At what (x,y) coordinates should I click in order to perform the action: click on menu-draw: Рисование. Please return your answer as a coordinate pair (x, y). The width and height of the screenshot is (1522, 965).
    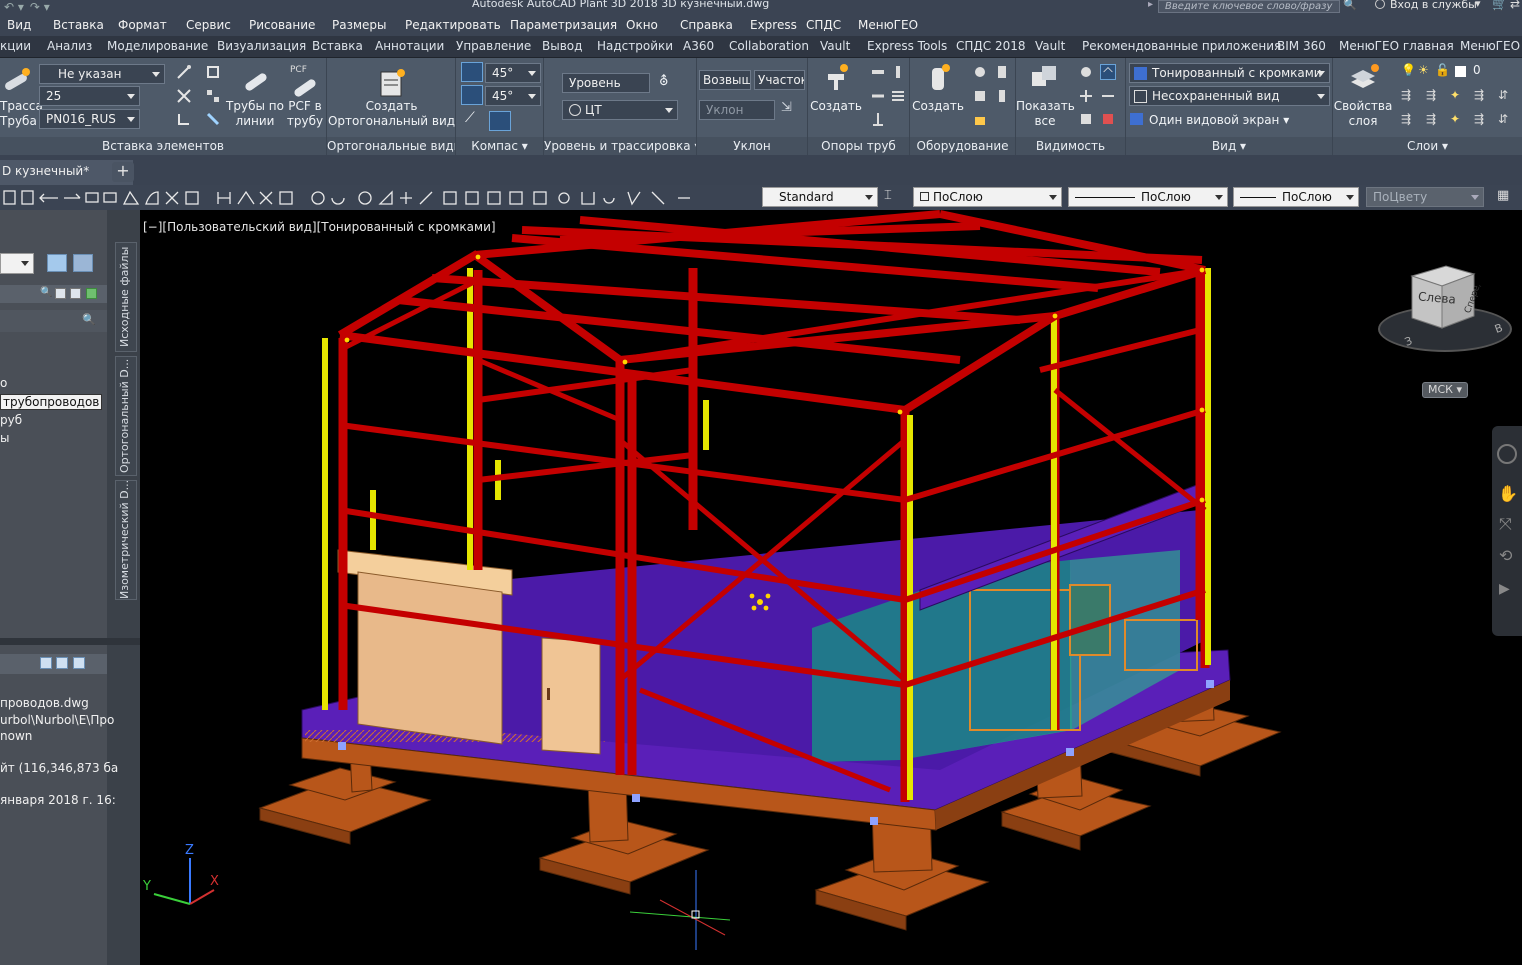
    Looking at the image, I should click on (282, 25).